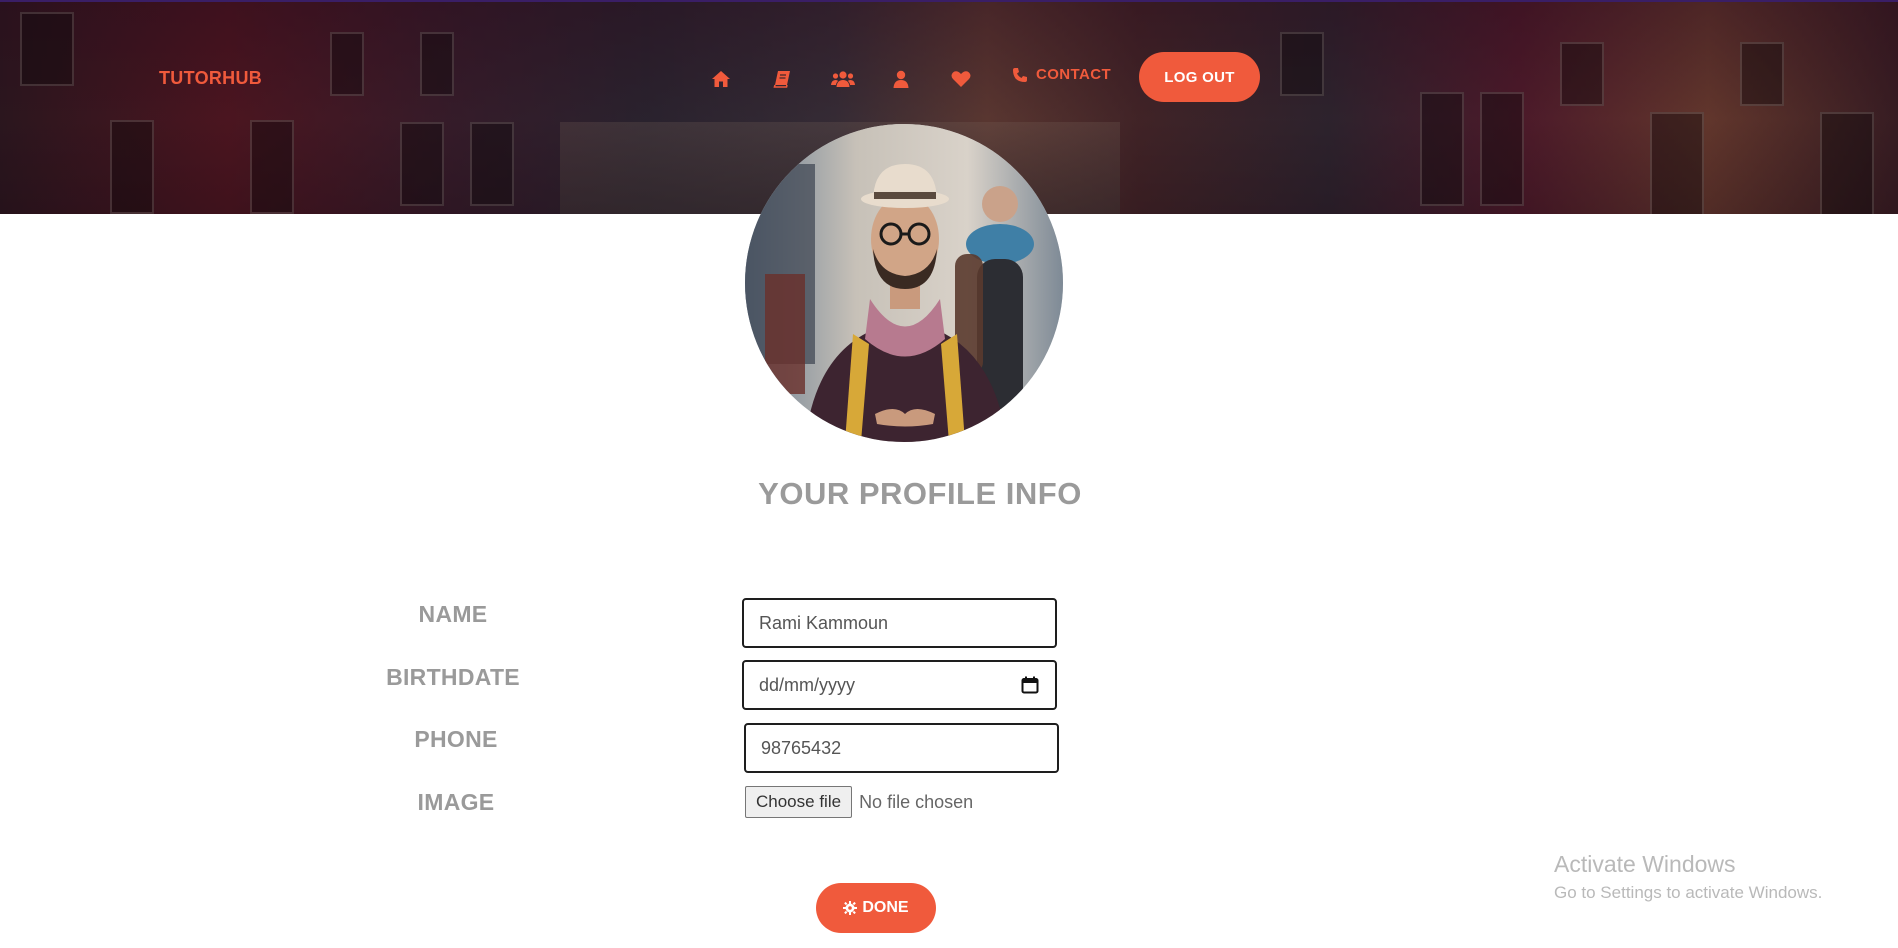 This screenshot has height=948, width=1898. What do you see at coordinates (961, 79) in the screenshot?
I see `heart-icon` at bounding box center [961, 79].